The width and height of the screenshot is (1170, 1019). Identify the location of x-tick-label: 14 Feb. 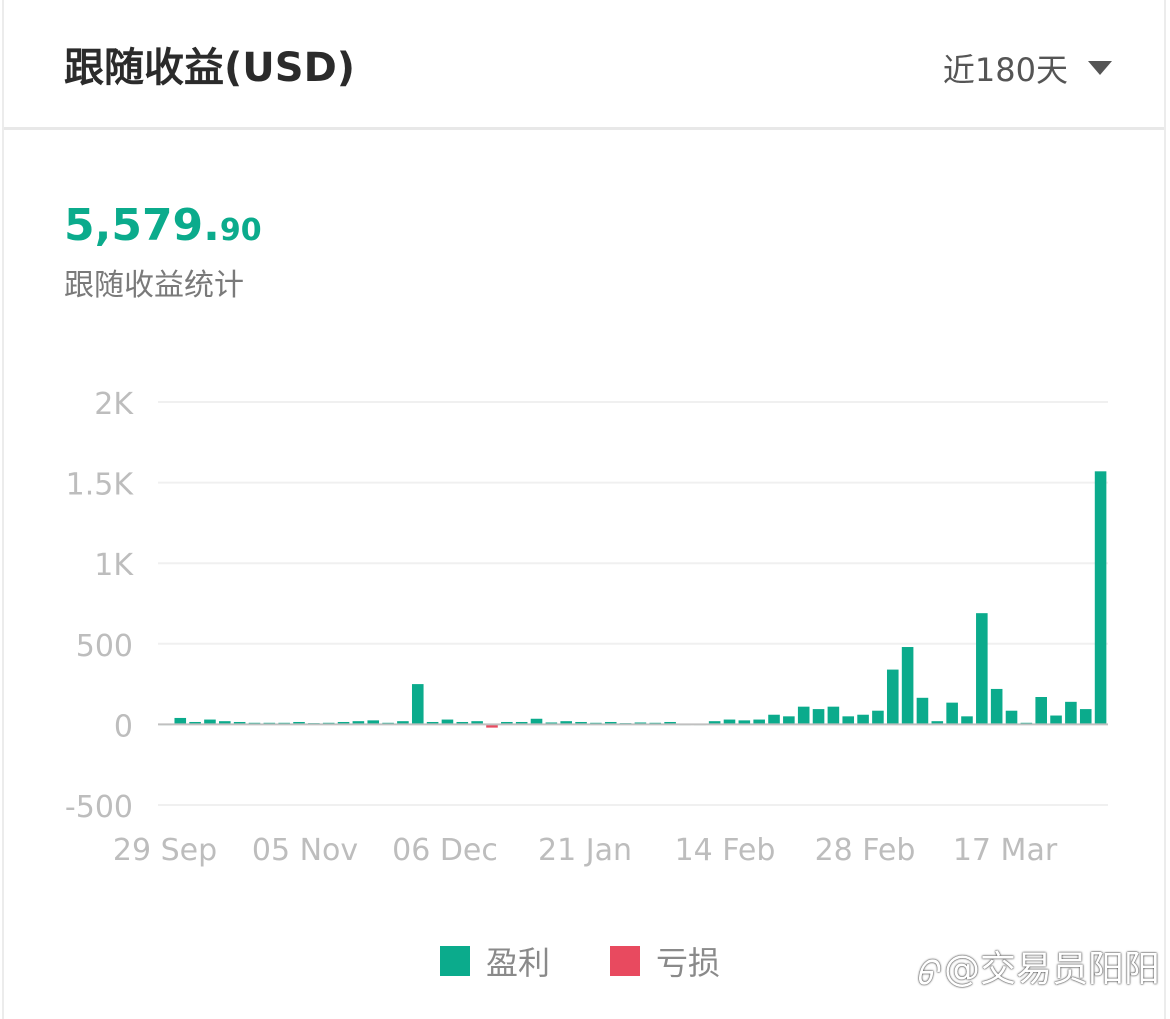
(725, 850).